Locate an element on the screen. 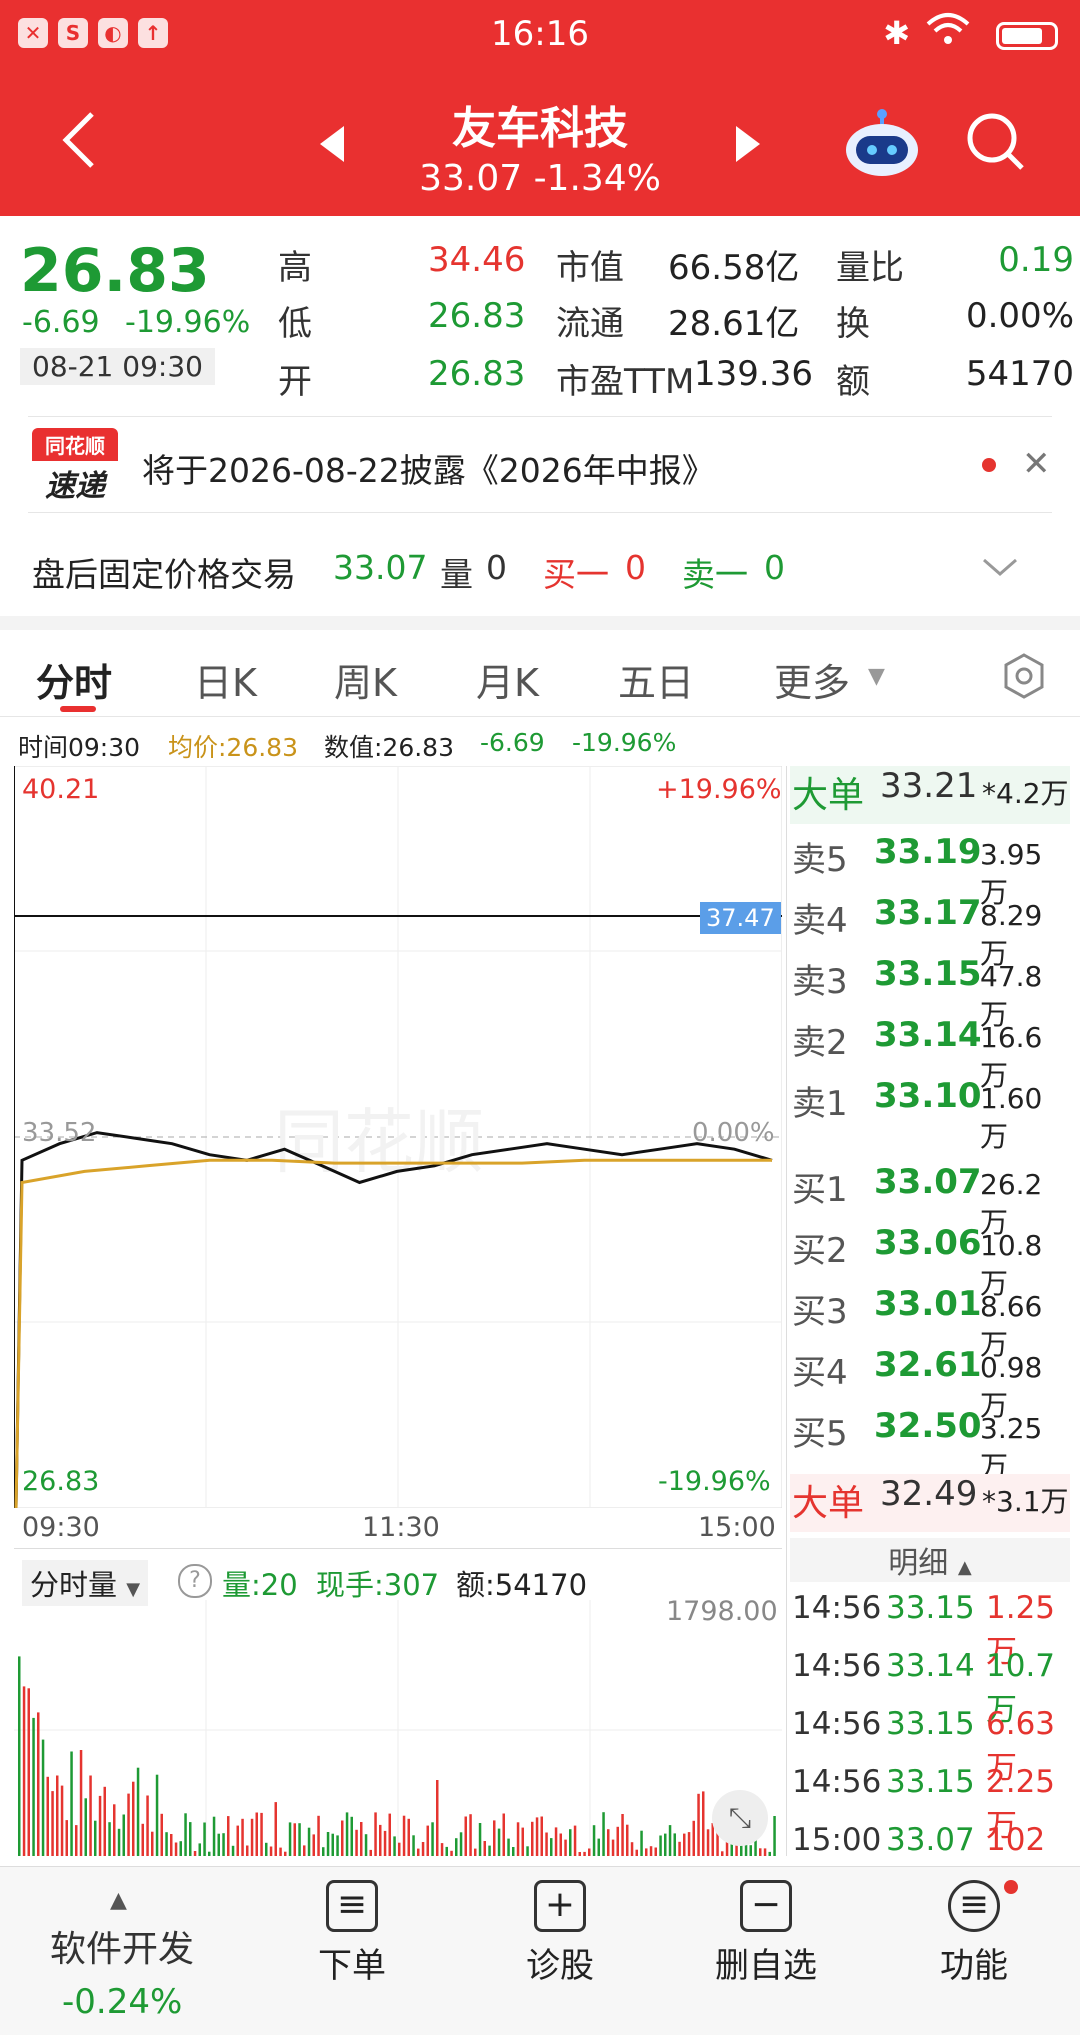 Image resolution: width=1080 pixels, height=2035 pixels. close-icon: ✕ is located at coordinates (1036, 464).